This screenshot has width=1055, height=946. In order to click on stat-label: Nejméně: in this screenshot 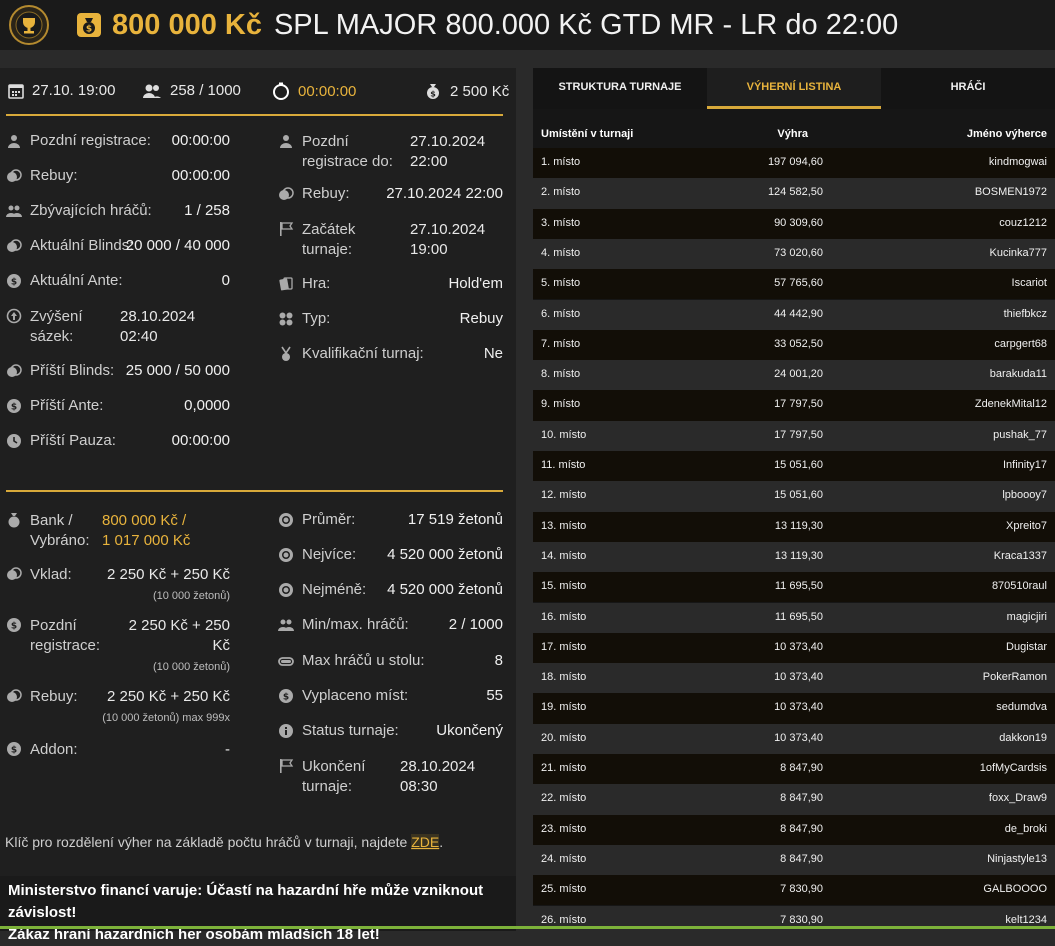, I will do `click(334, 589)`.